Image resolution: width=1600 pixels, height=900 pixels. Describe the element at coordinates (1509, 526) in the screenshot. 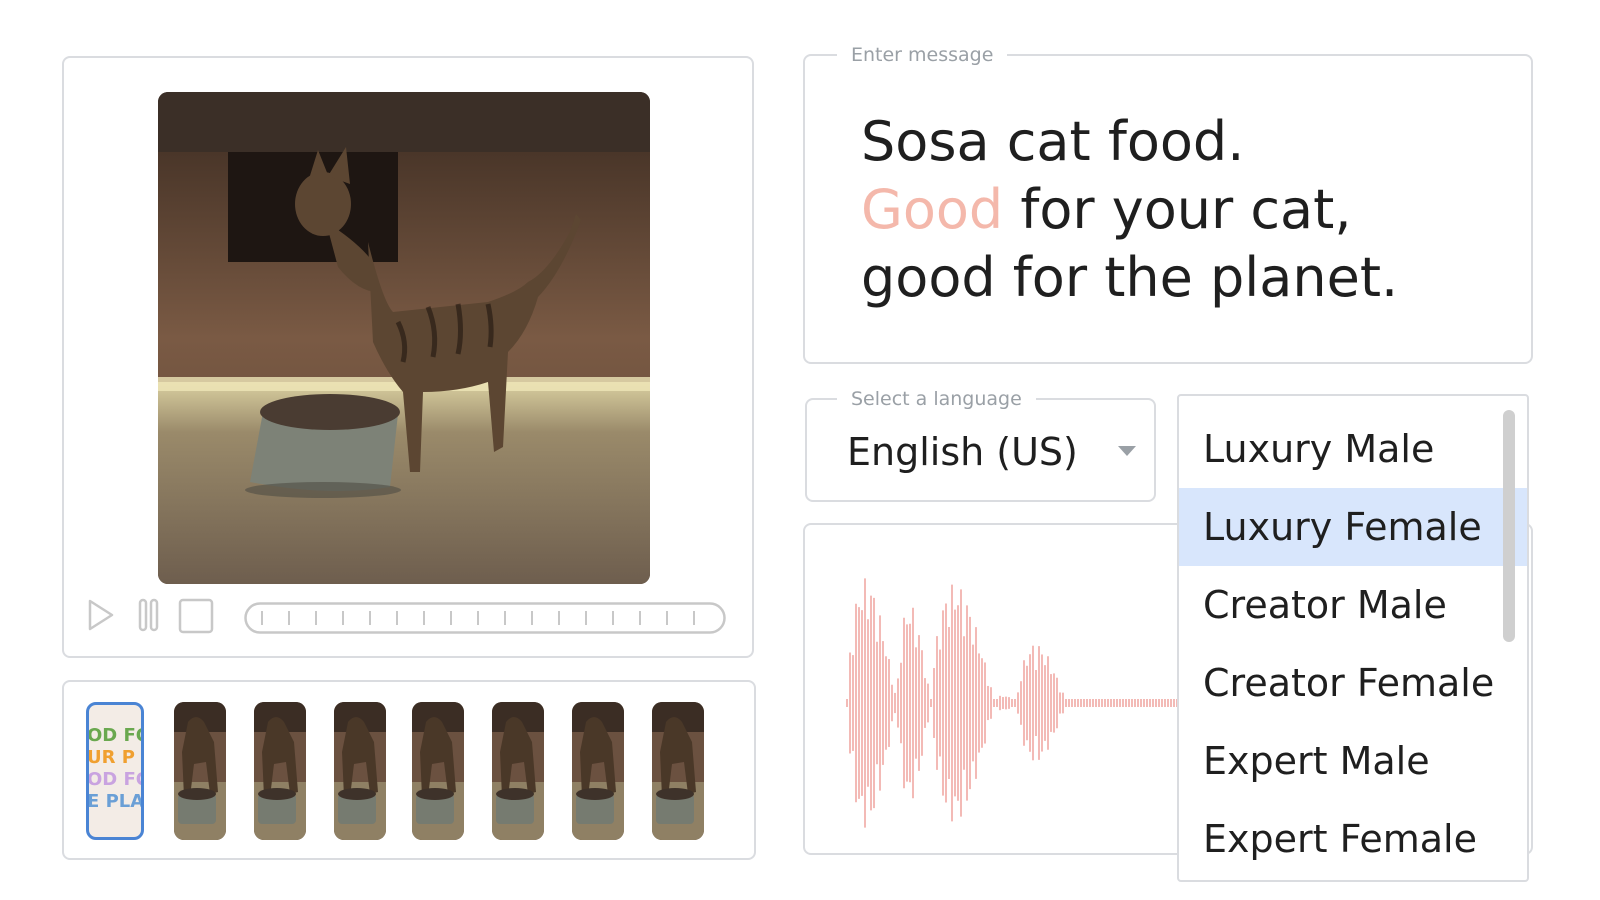

I see `menu-scrollbar` at that location.